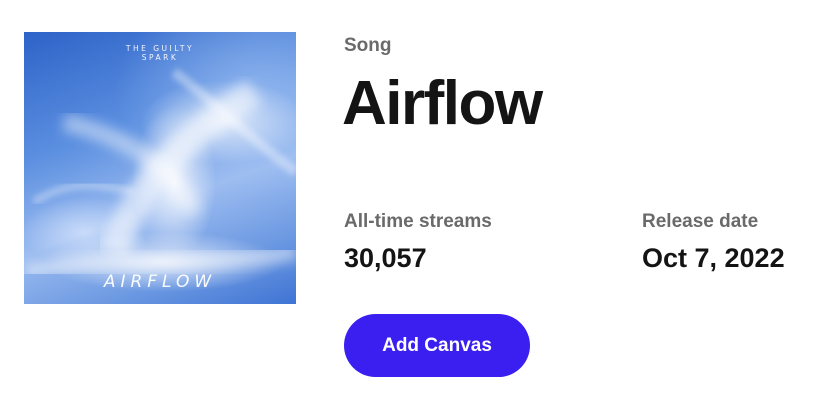 Image resolution: width=830 pixels, height=414 pixels. What do you see at coordinates (700, 221) in the screenshot?
I see `release-date-label: Release date` at bounding box center [700, 221].